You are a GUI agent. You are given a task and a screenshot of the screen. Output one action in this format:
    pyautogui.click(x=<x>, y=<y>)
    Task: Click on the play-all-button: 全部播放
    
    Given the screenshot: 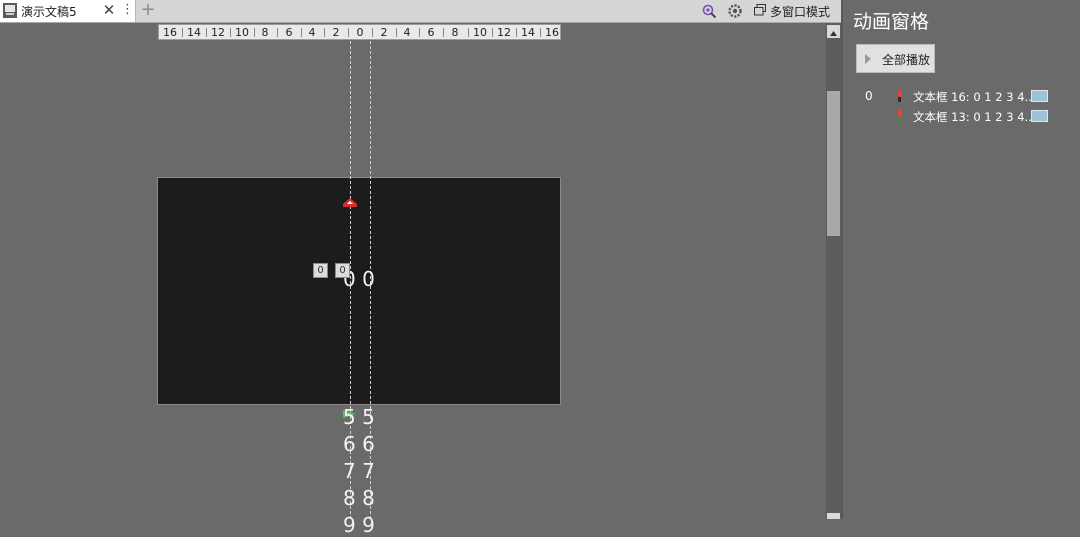 What is the action you would take?
    pyautogui.click(x=895, y=58)
    